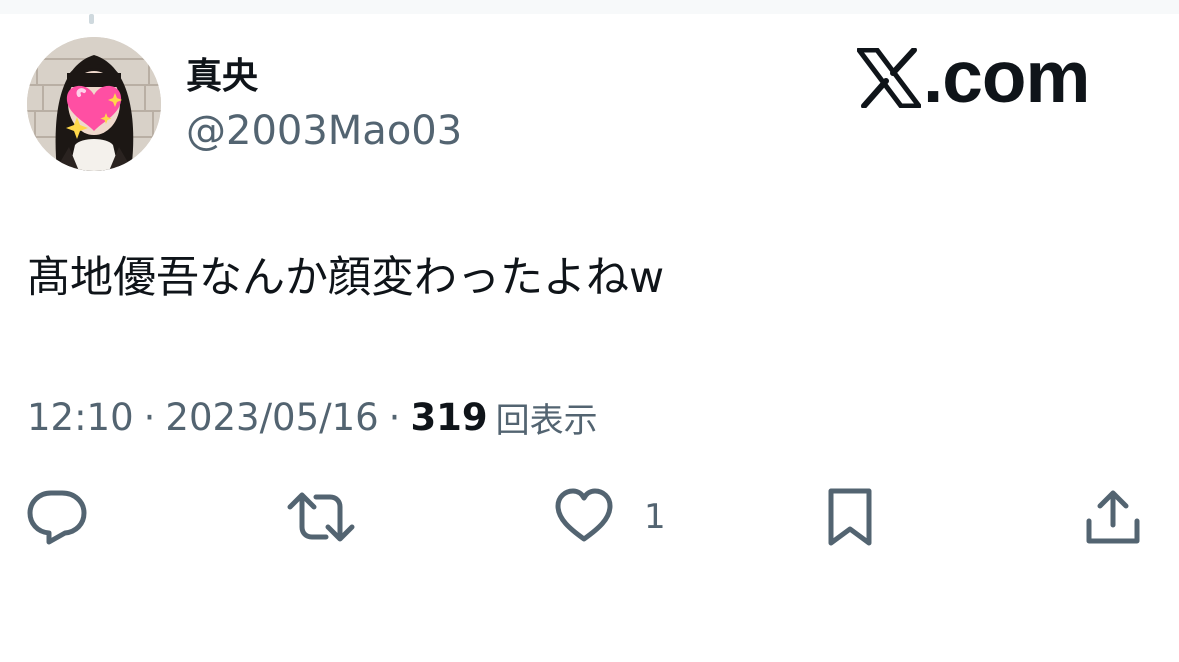 The image size is (1179, 662). I want to click on avatar, so click(94, 104).